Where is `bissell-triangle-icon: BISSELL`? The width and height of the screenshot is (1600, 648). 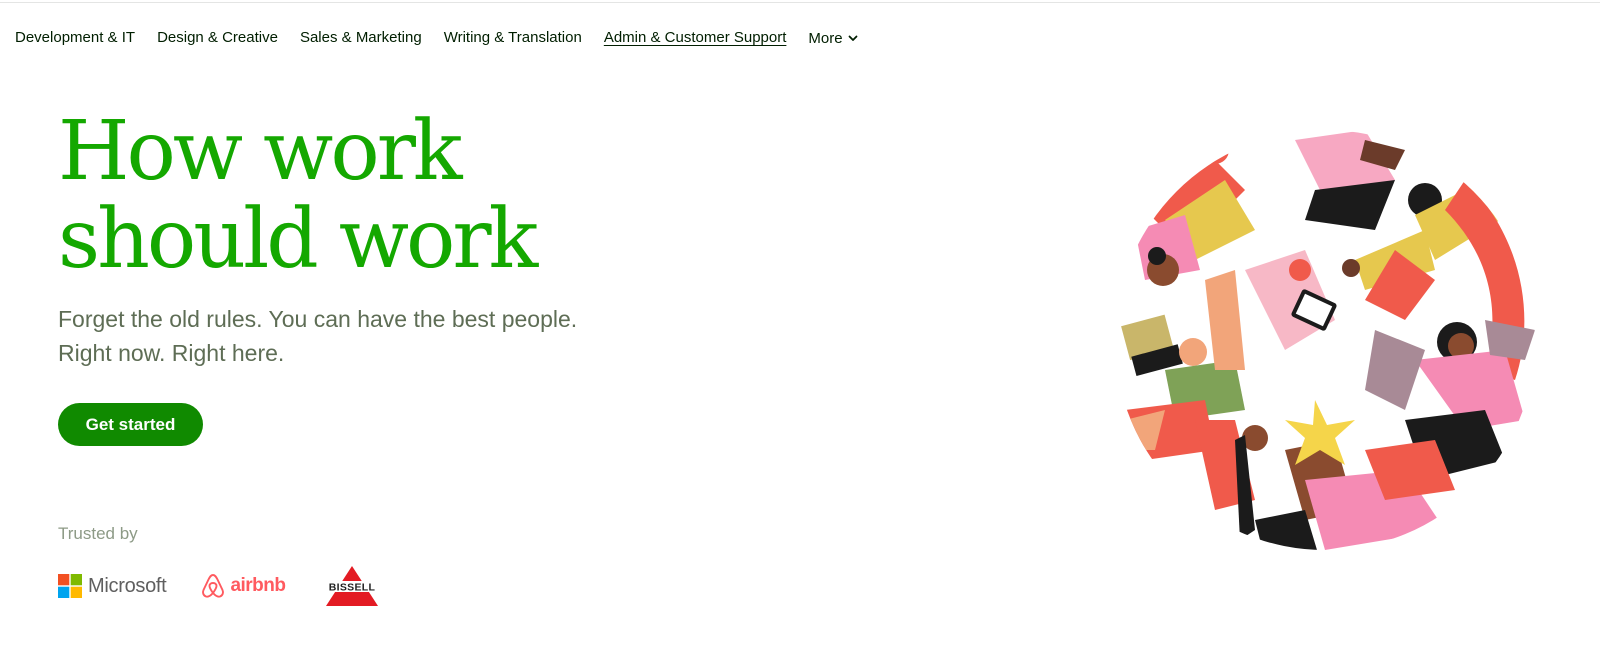 bissell-triangle-icon: BISSELL is located at coordinates (351, 586).